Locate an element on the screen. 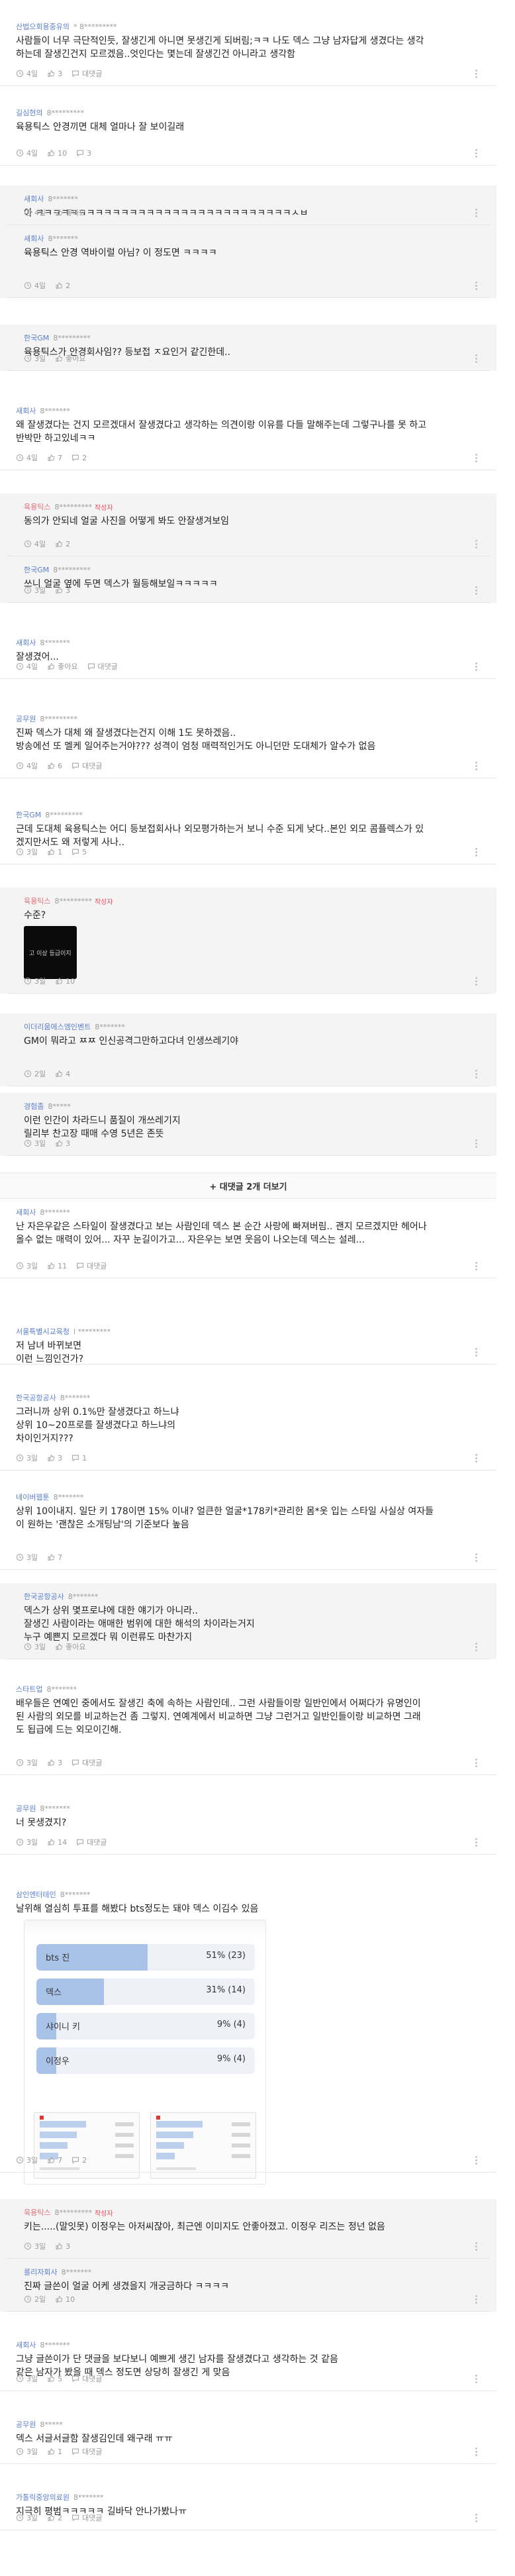 The width and height of the screenshot is (515, 2576). reply-button: 3 is located at coordinates (83, 153).